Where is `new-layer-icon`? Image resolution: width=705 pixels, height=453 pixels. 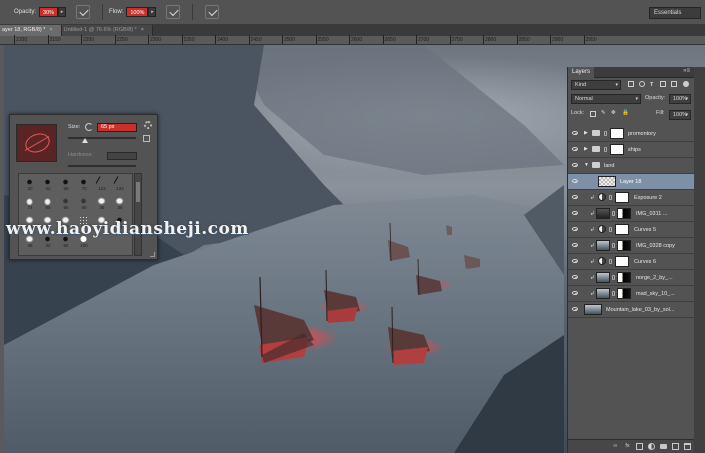 new-layer-icon is located at coordinates (675, 446).